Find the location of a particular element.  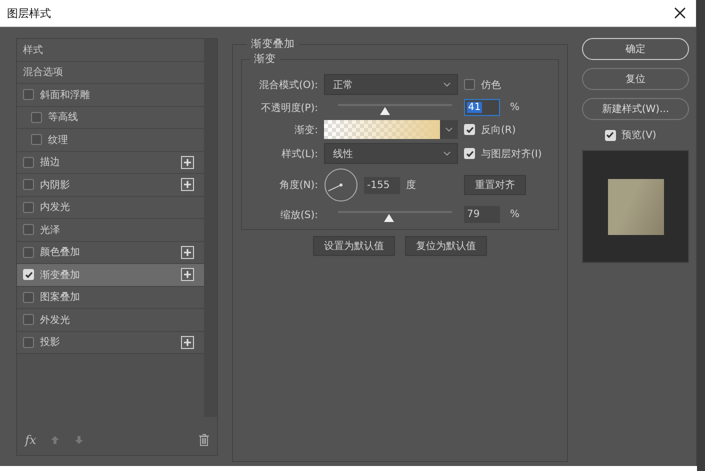

style-list-item: 等高线 is located at coordinates (110, 117).